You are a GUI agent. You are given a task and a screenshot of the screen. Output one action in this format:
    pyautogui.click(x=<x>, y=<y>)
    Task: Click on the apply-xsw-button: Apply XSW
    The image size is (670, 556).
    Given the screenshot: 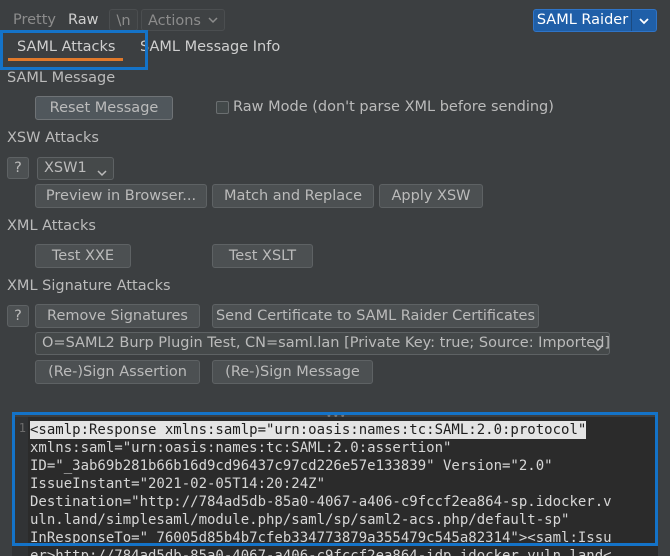 What is the action you would take?
    pyautogui.click(x=431, y=196)
    